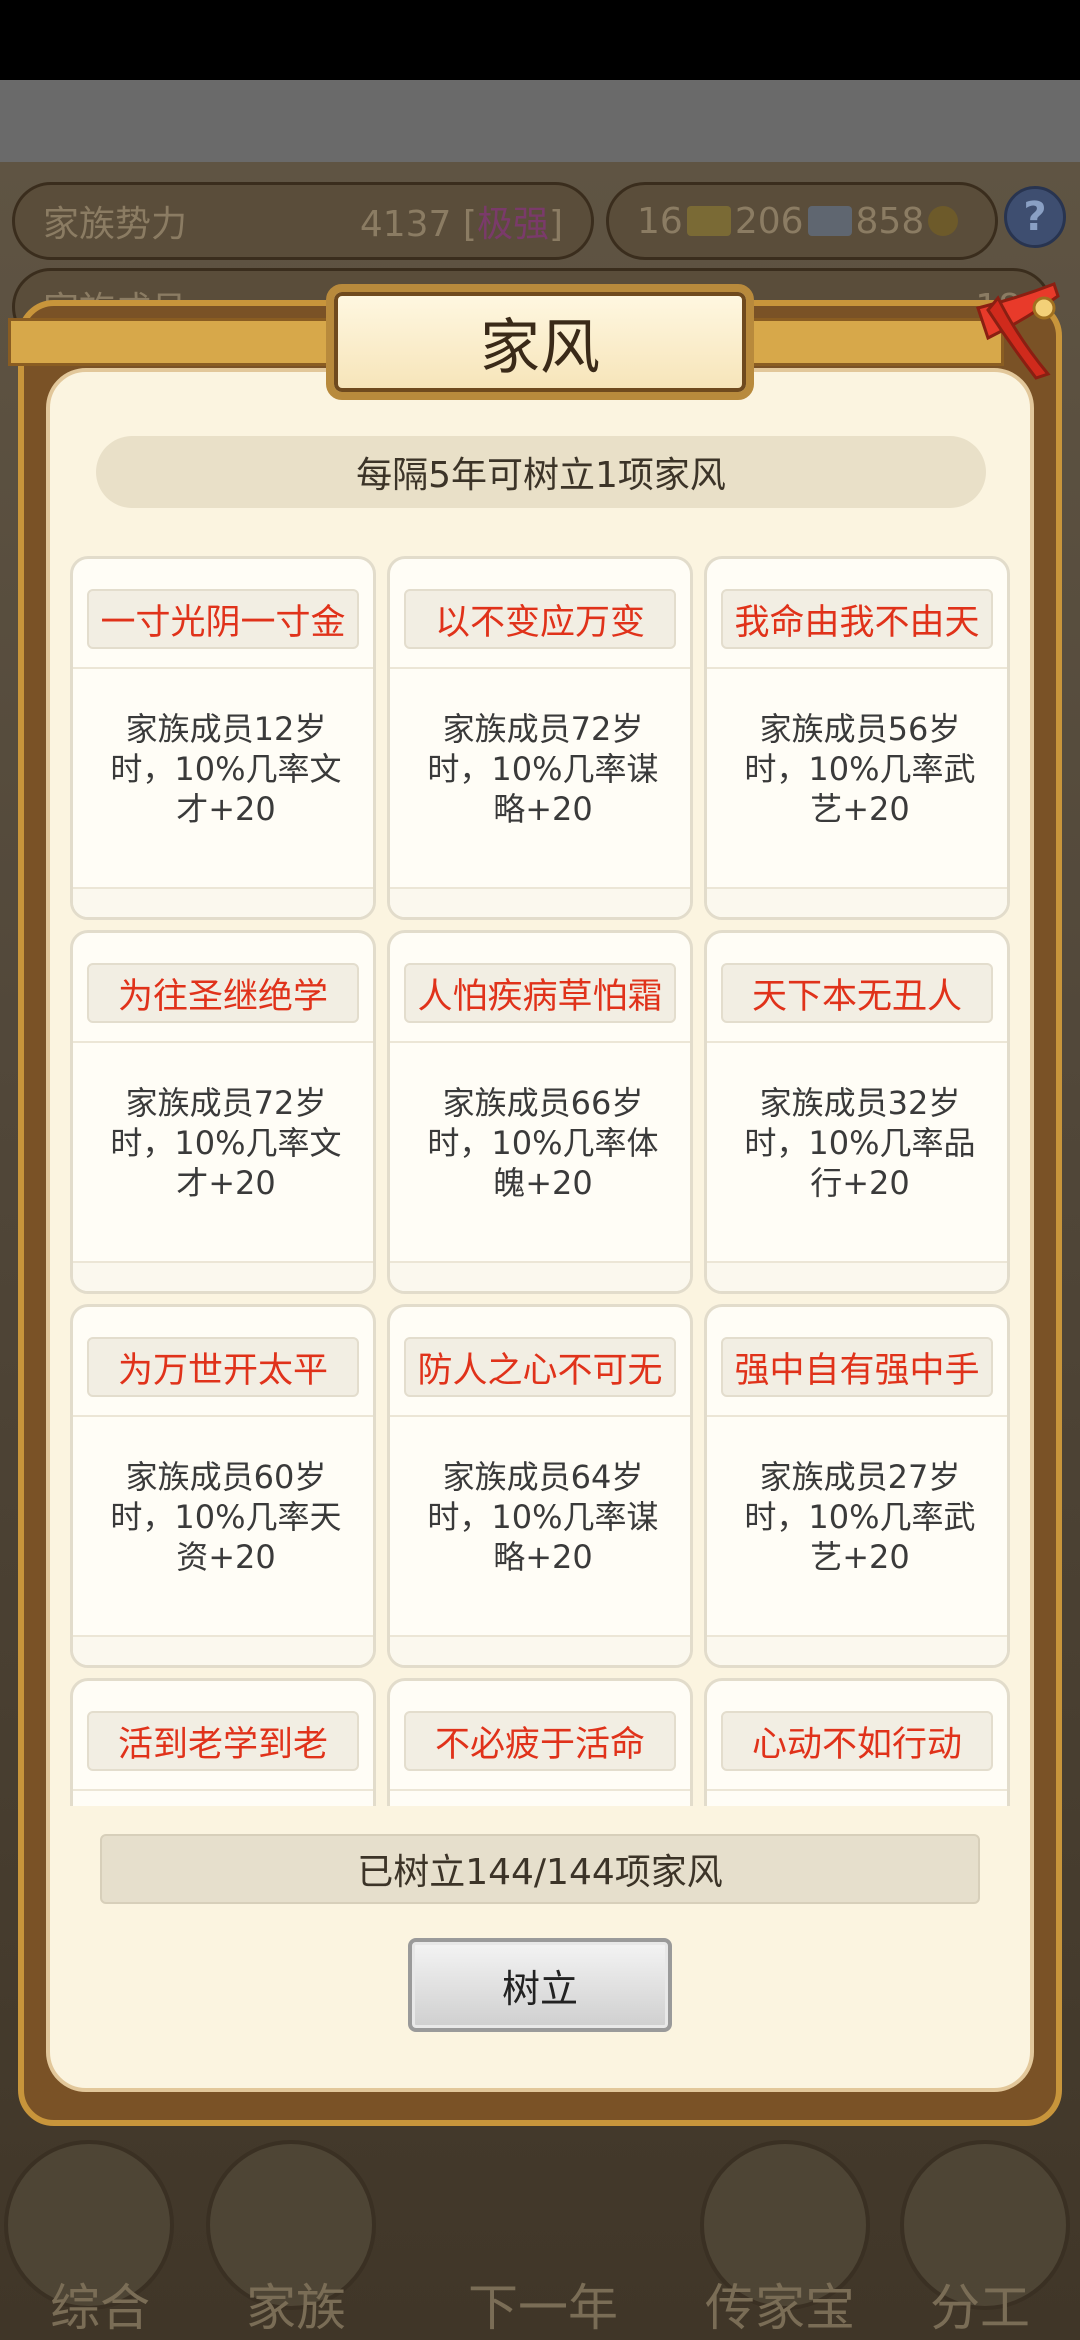 Image resolution: width=1080 pixels, height=2340 pixels. I want to click on motto-card: 天下本无丑人 家族成员32岁时，10%几率品行+20, so click(857, 1112).